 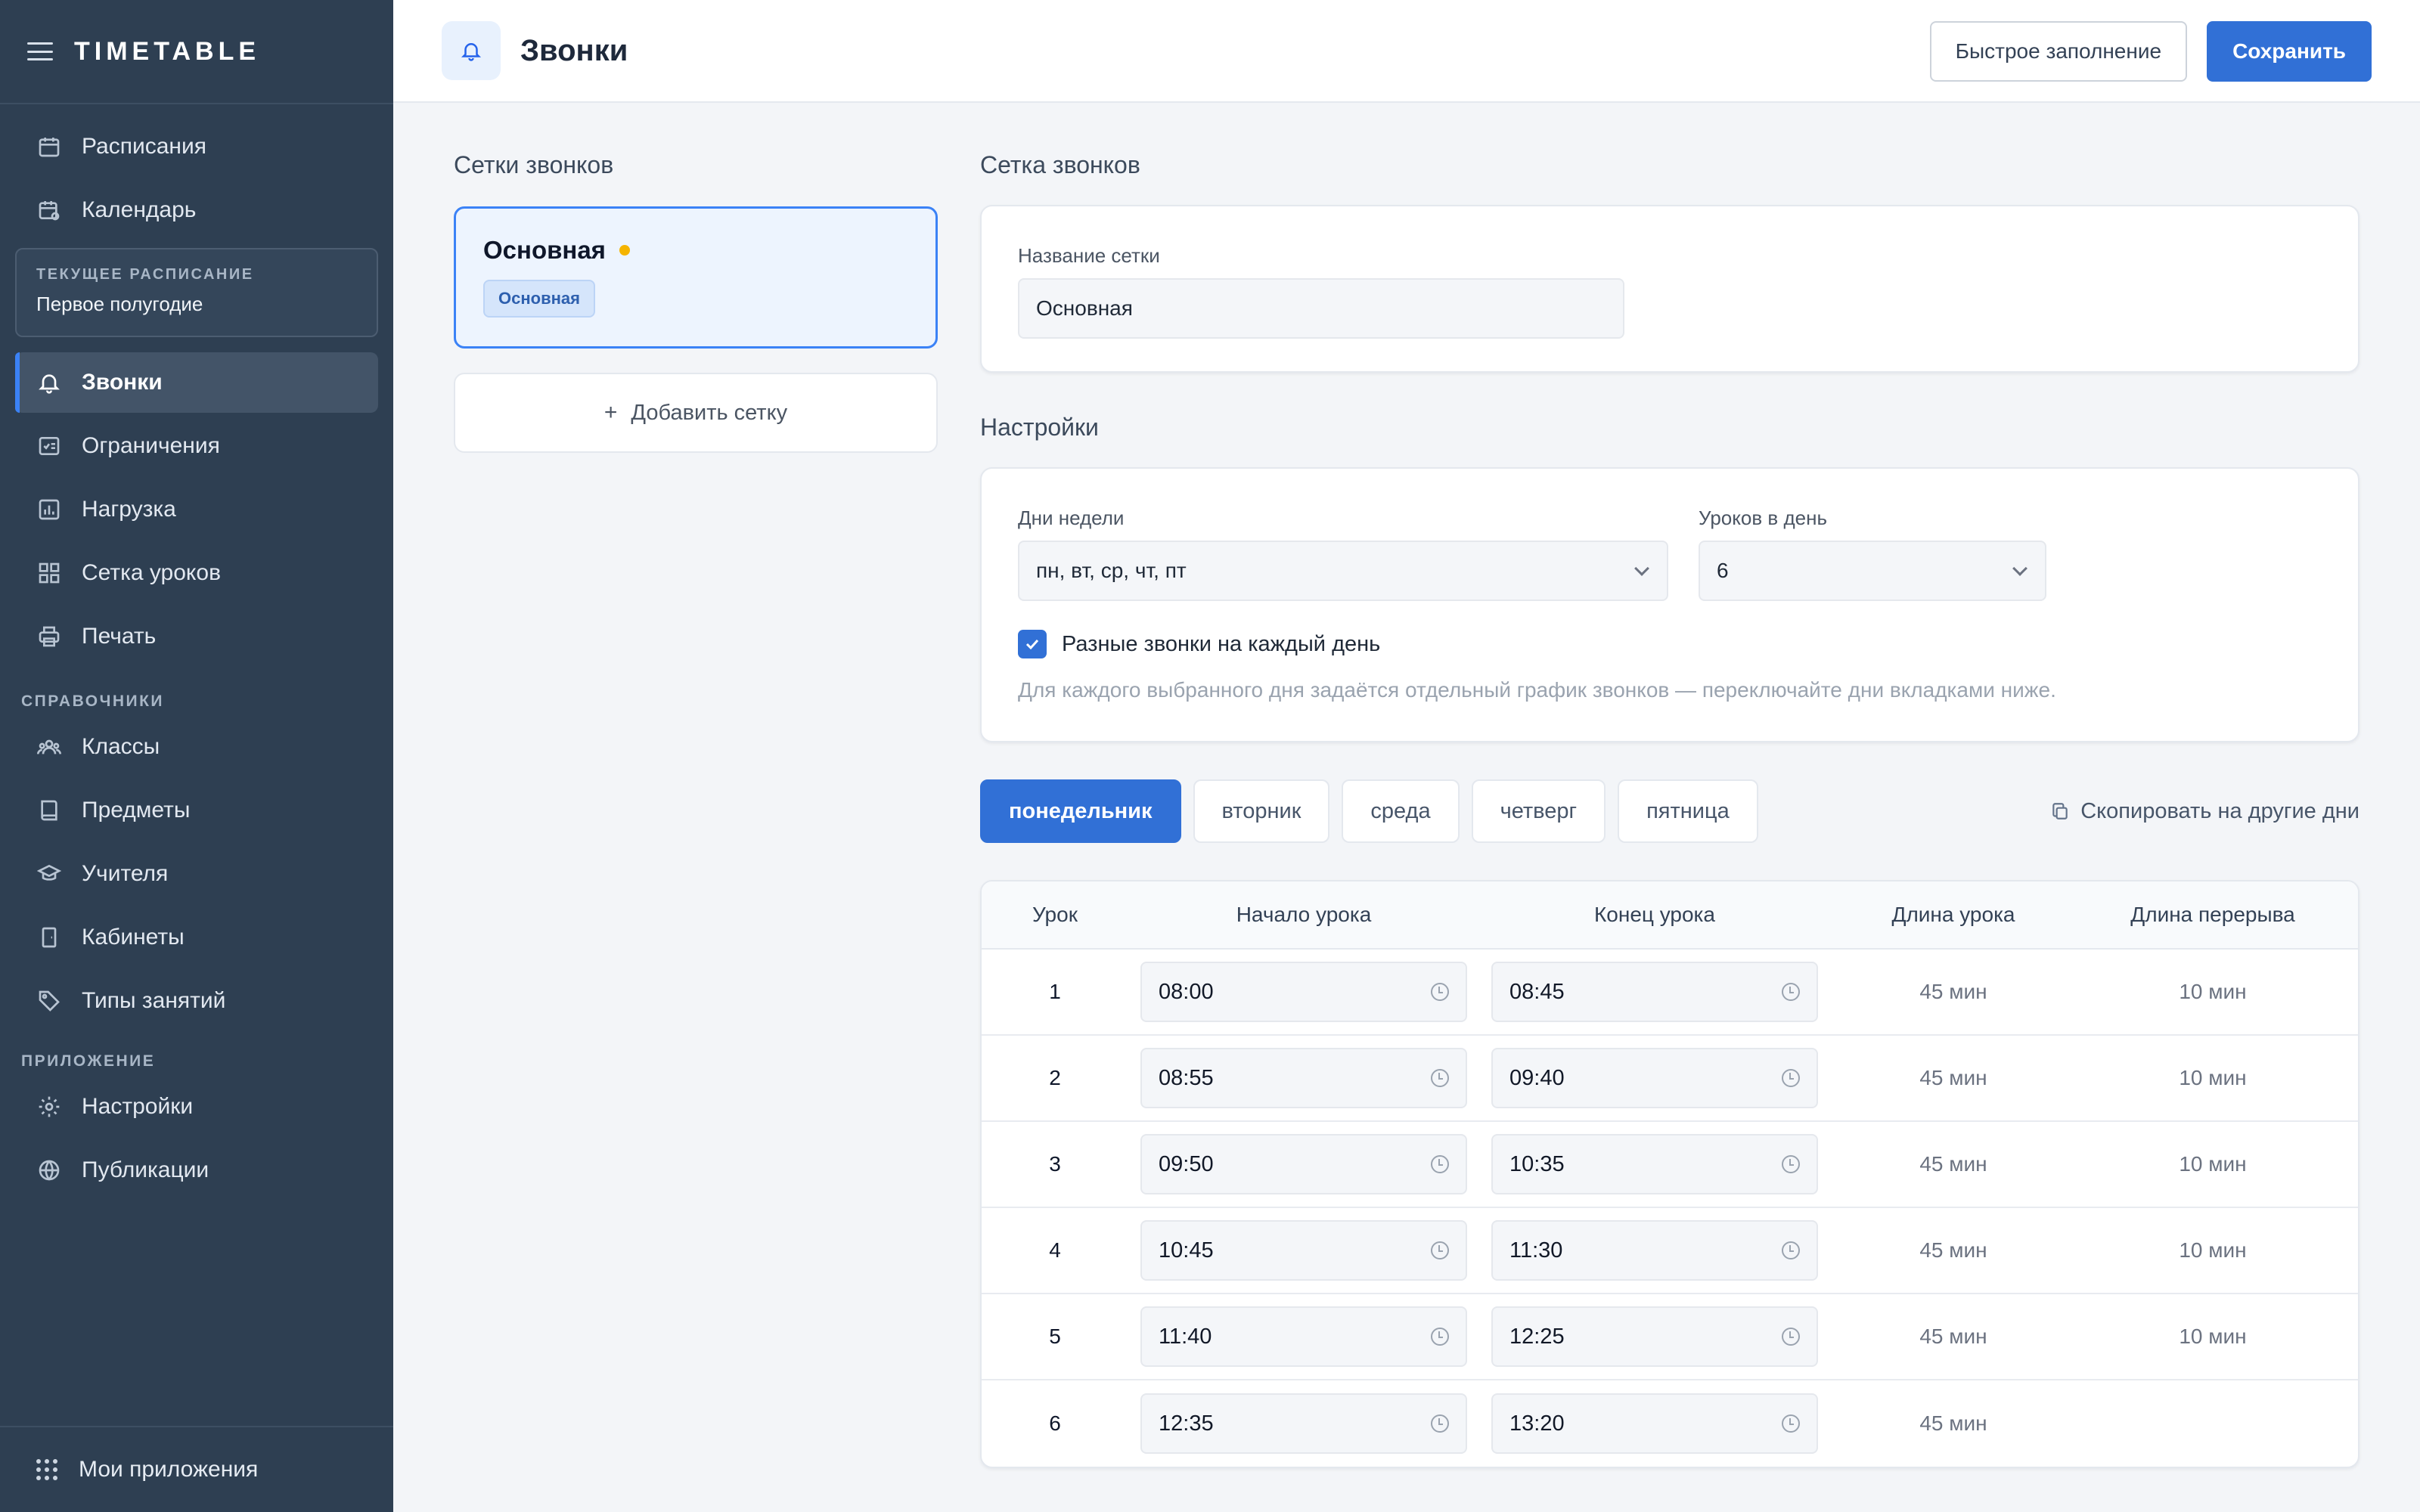 I want to click on end-time-input: 08:45, so click(x=1654, y=992).